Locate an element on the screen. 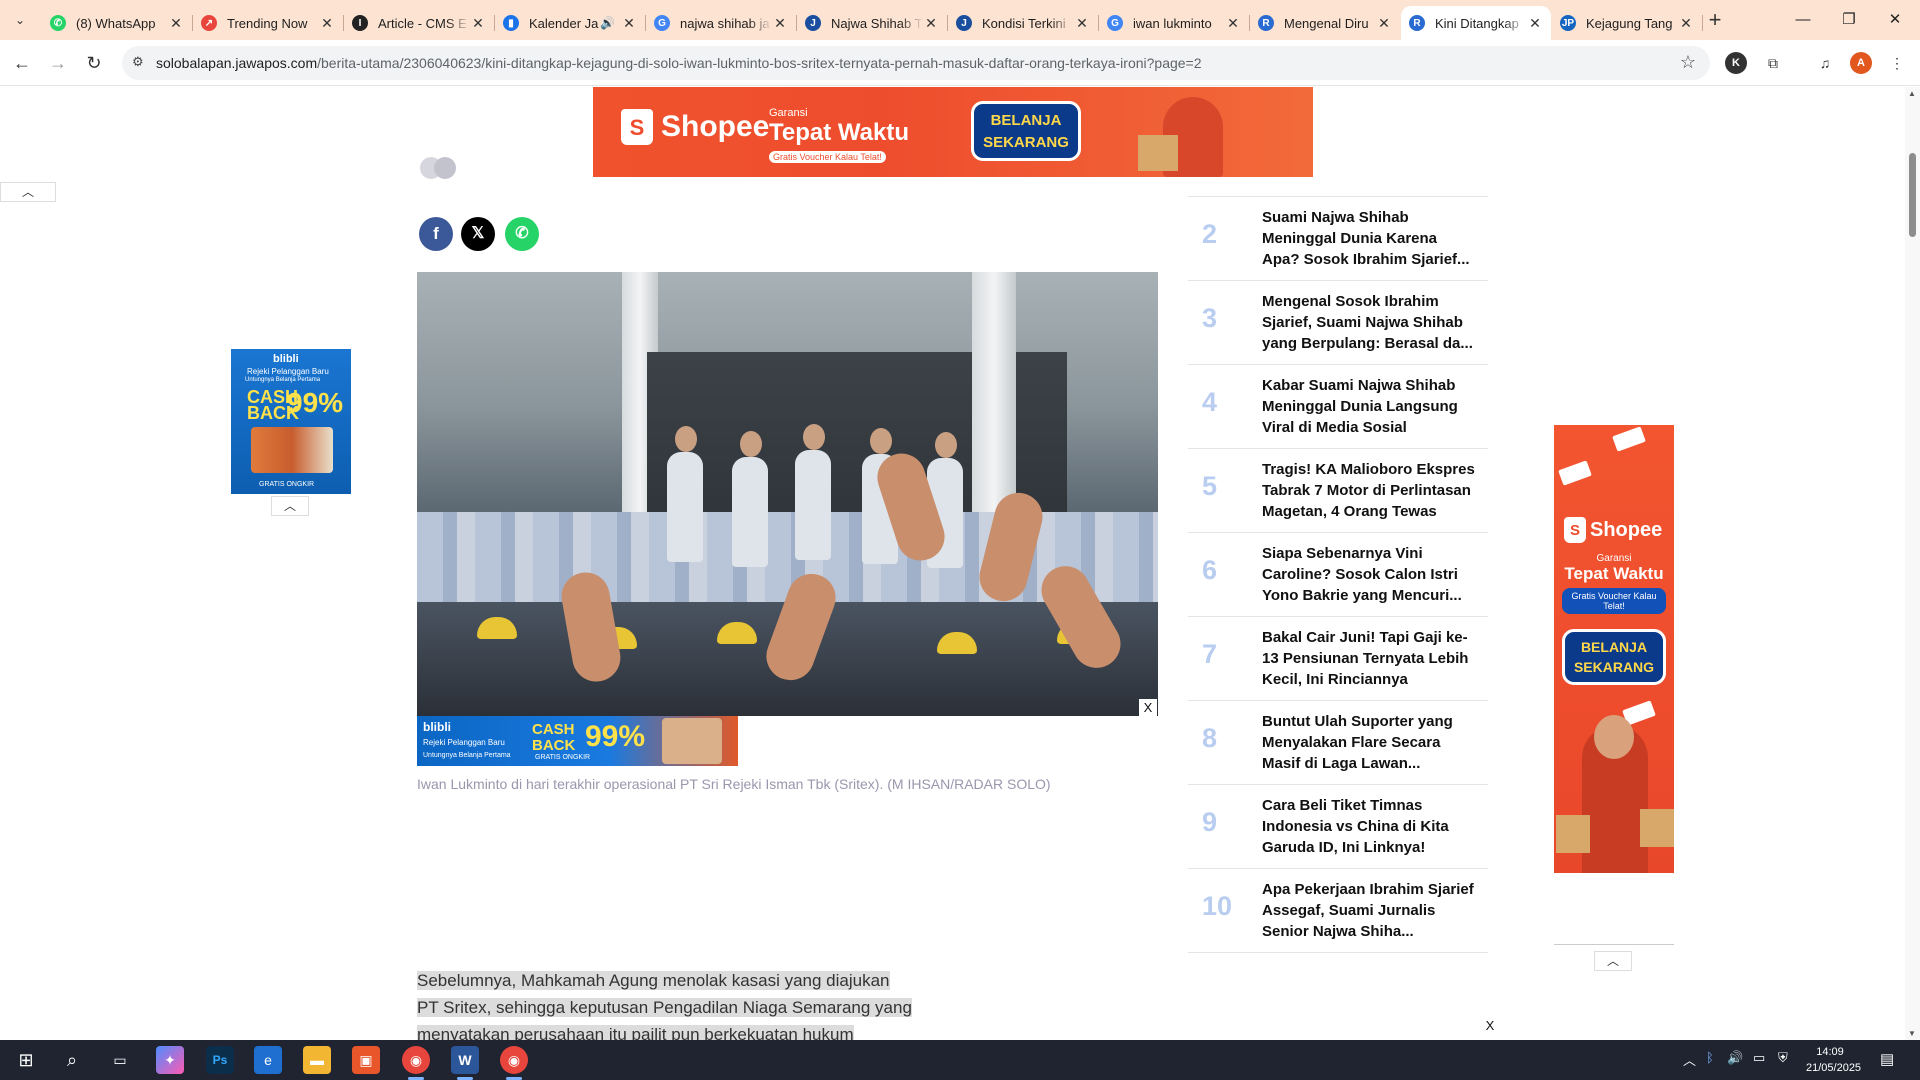  blibli-promo: Rejeki Pelanggan Baru is located at coordinates (464, 742).